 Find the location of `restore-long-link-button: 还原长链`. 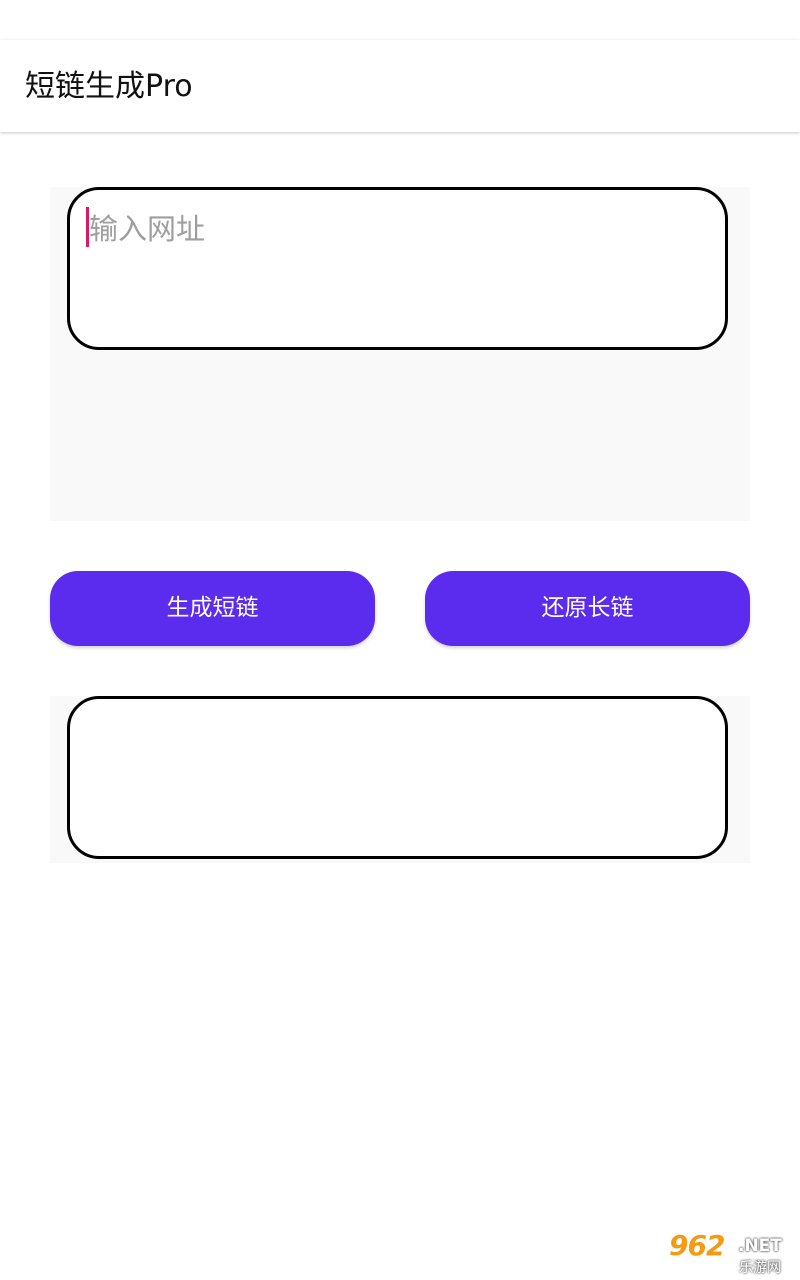

restore-long-link-button: 还原长链 is located at coordinates (587, 608).